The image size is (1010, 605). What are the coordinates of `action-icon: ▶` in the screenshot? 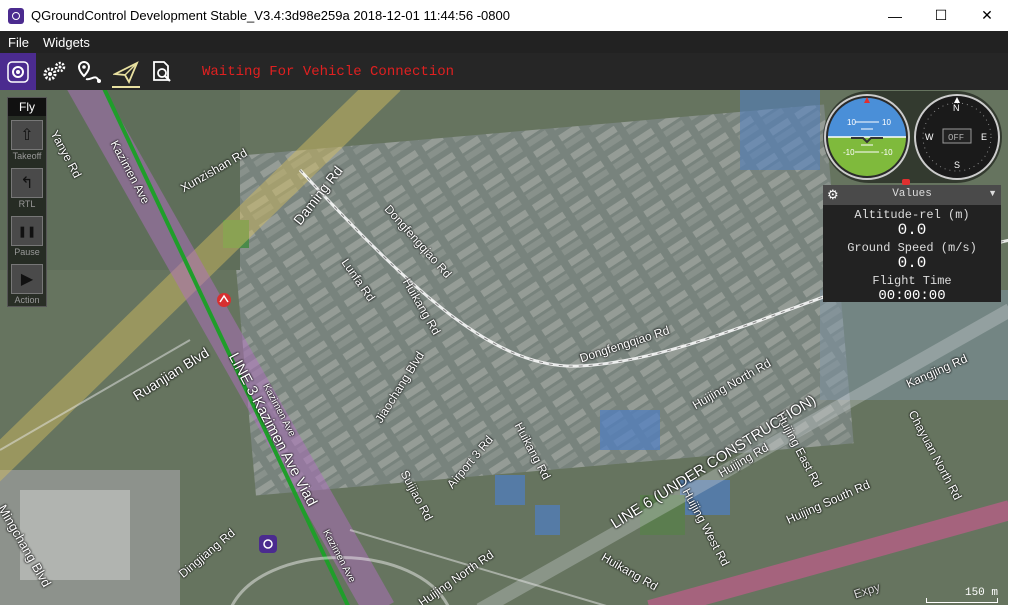 It's located at (27, 279).